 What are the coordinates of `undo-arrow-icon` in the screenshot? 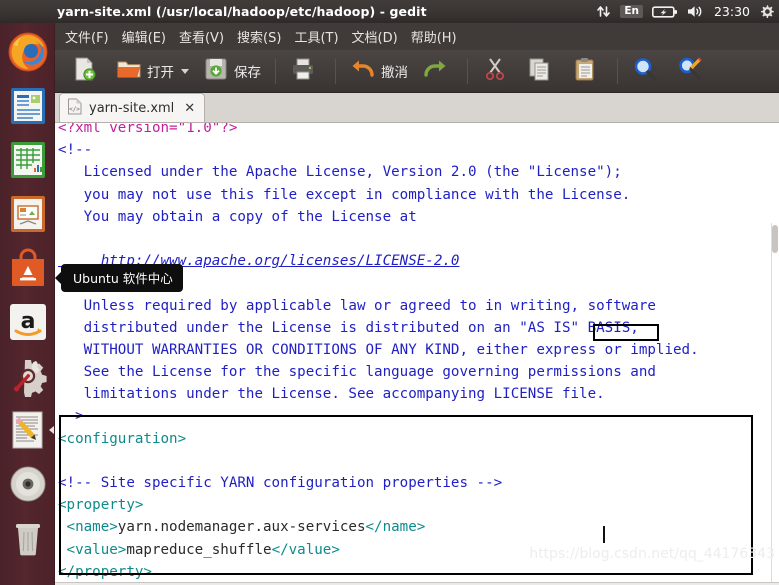 It's located at (363, 71).